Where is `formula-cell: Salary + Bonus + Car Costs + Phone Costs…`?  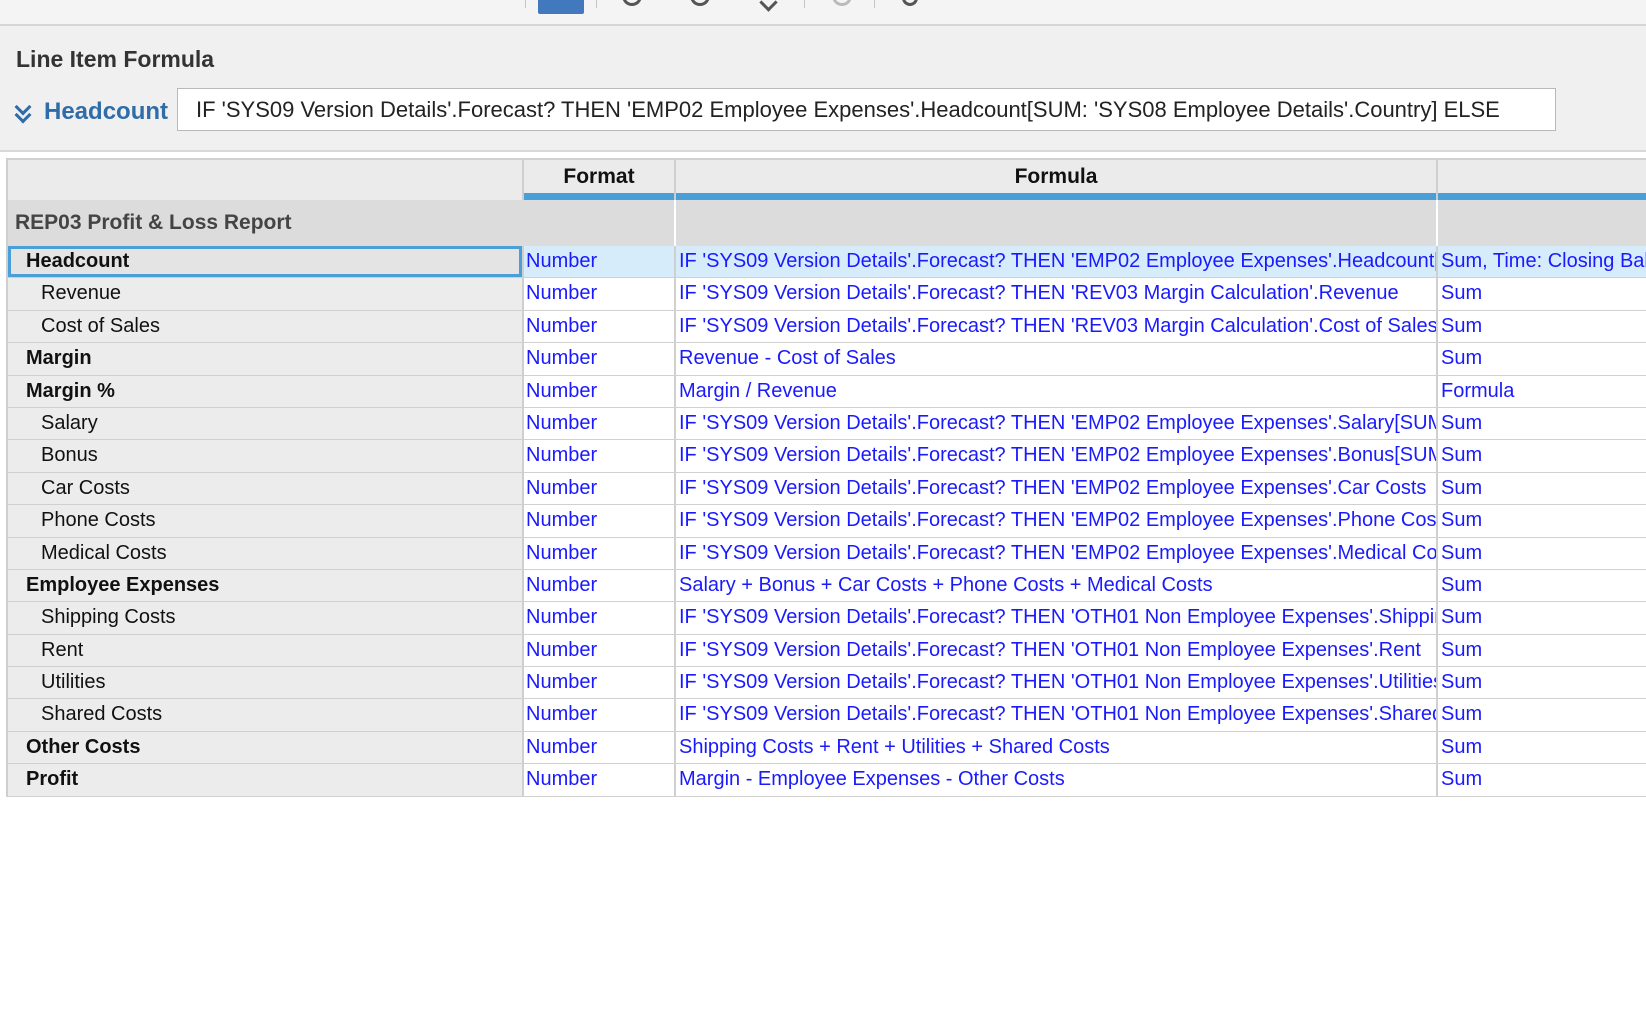 formula-cell: Salary + Bonus + Car Costs + Phone Costs… is located at coordinates (1056, 585).